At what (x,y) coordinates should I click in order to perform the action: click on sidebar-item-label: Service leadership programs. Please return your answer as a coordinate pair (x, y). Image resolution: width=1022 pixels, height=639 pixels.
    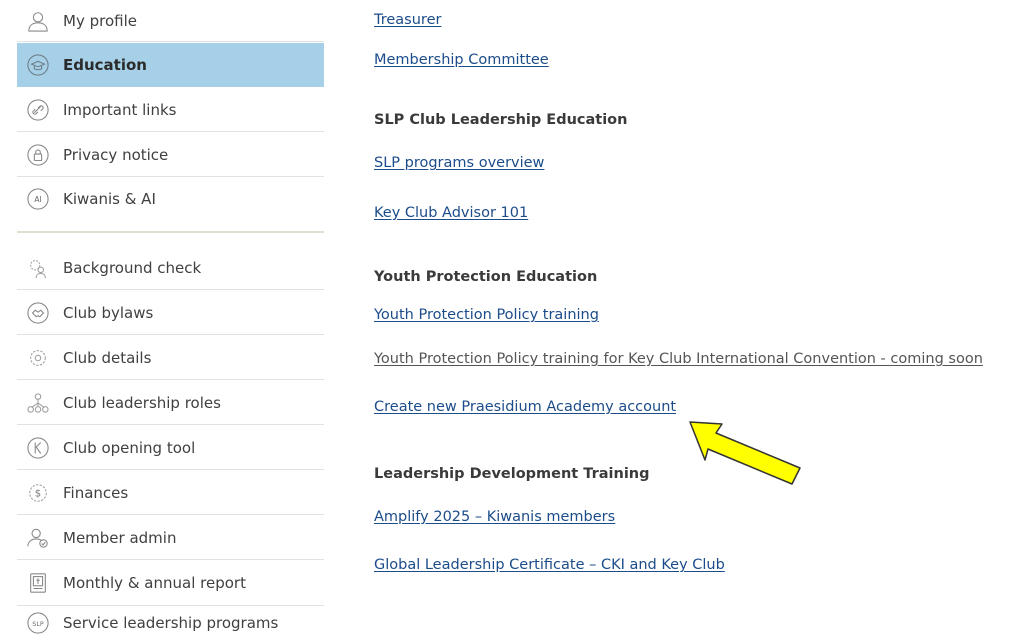
    Looking at the image, I should click on (171, 623).